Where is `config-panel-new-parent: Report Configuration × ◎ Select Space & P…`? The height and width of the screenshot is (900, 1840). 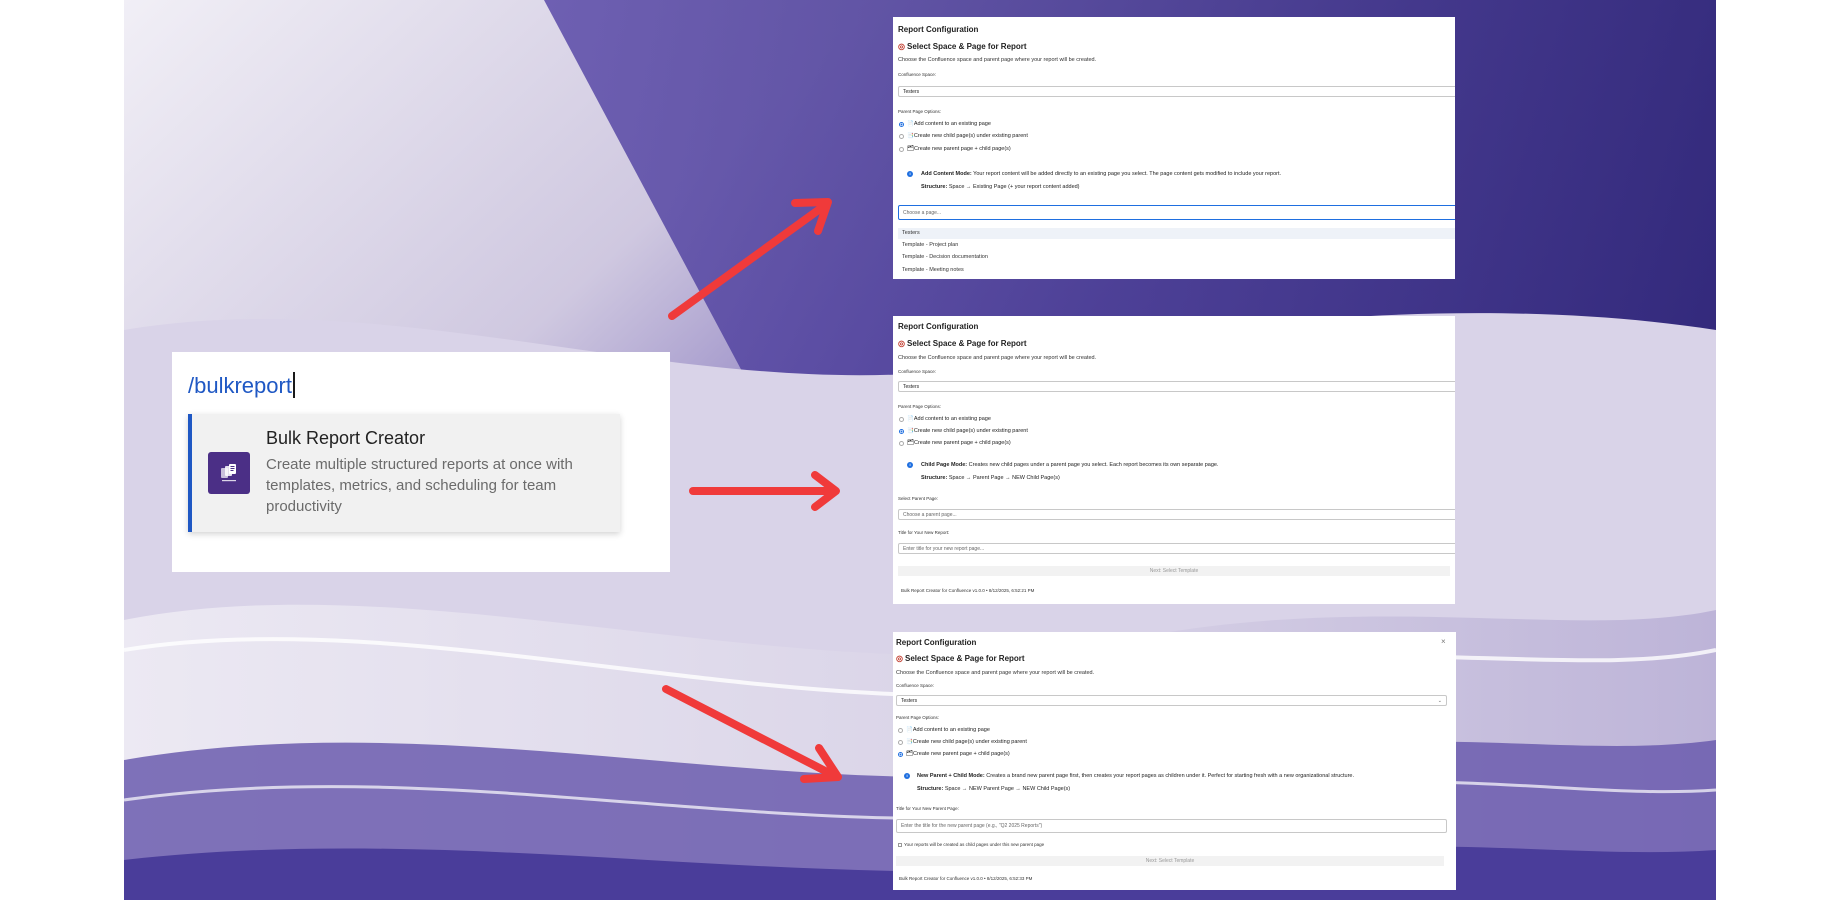
config-panel-new-parent: Report Configuration × ◎ Select Space & P… is located at coordinates (1174, 761).